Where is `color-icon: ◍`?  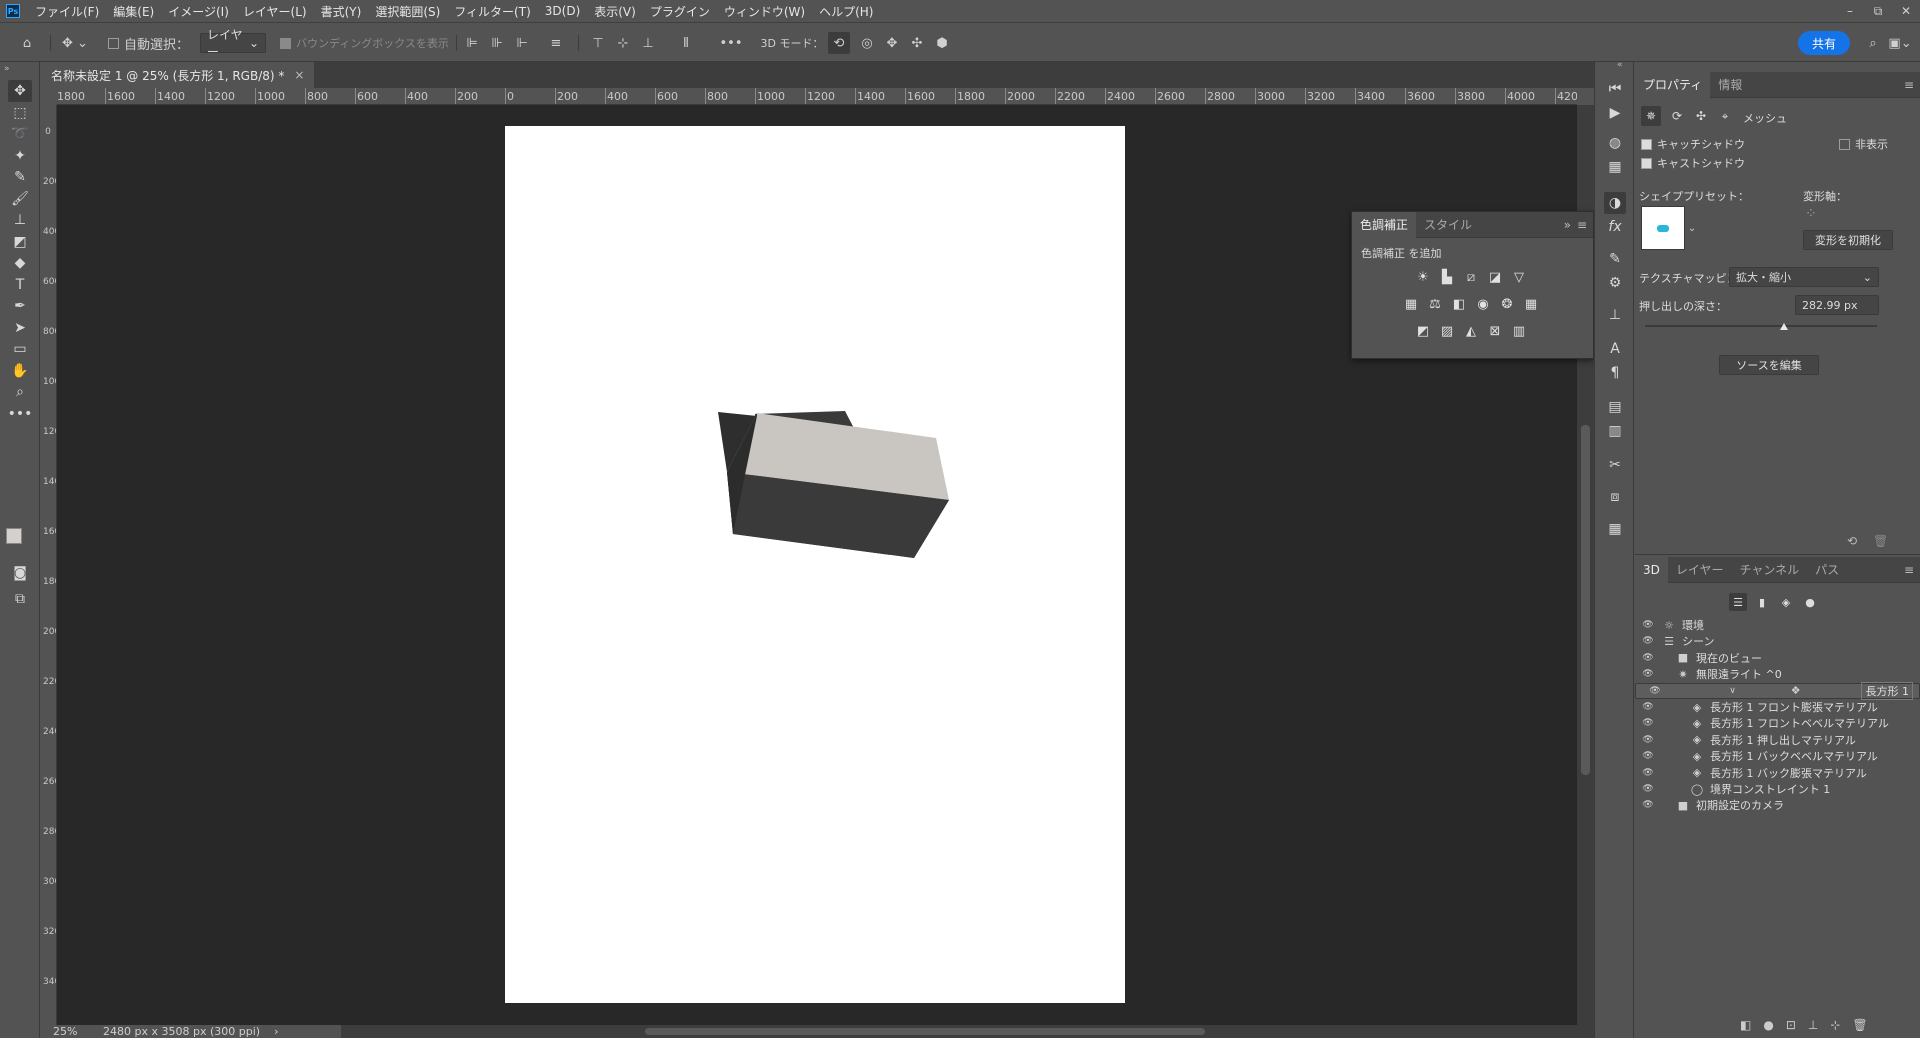
color-icon: ◍ is located at coordinates (1615, 143).